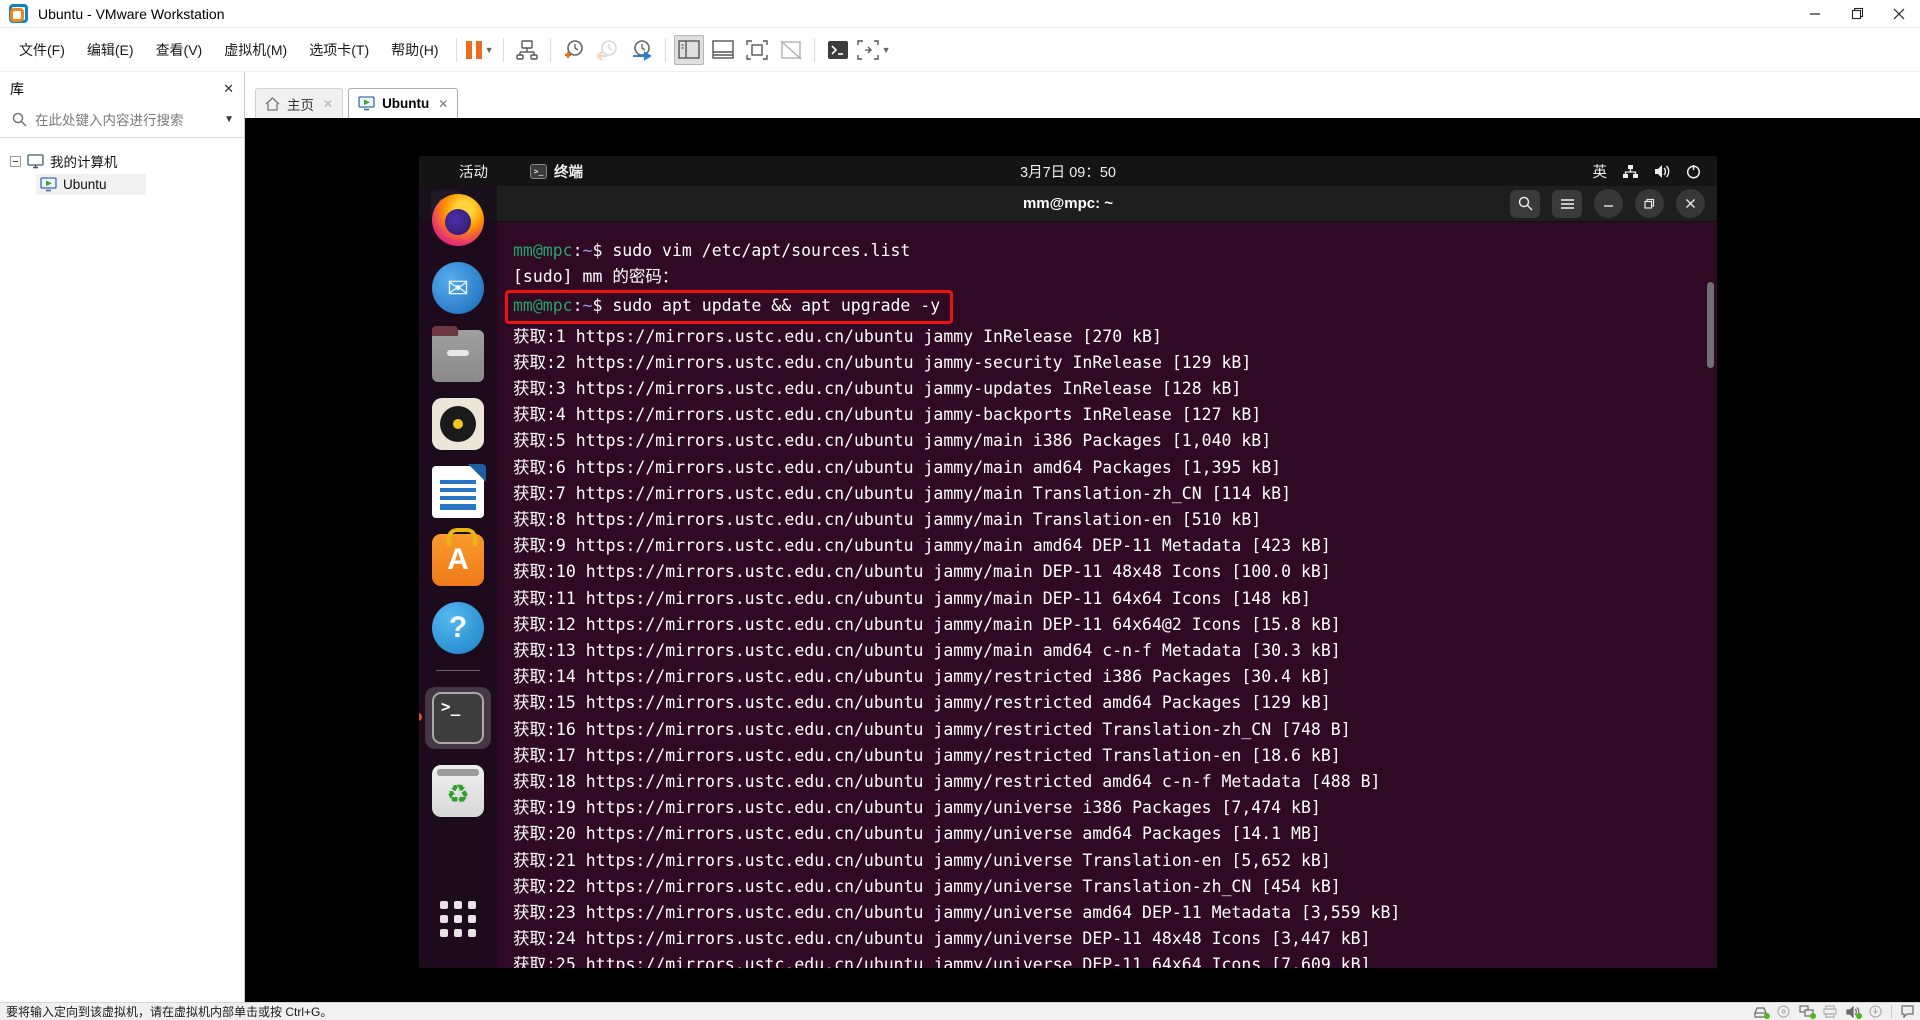 The width and height of the screenshot is (1920, 1020). Describe the element at coordinates (1815, 13) in the screenshot. I see `minimize-button` at that location.